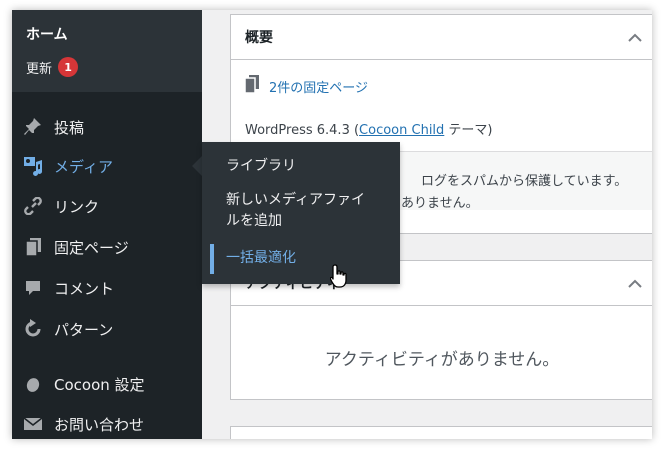 The width and height of the screenshot is (664, 451). Describe the element at coordinates (99, 384) in the screenshot. I see `menu-label-cocoon-settings: Cocoon 設定` at that location.